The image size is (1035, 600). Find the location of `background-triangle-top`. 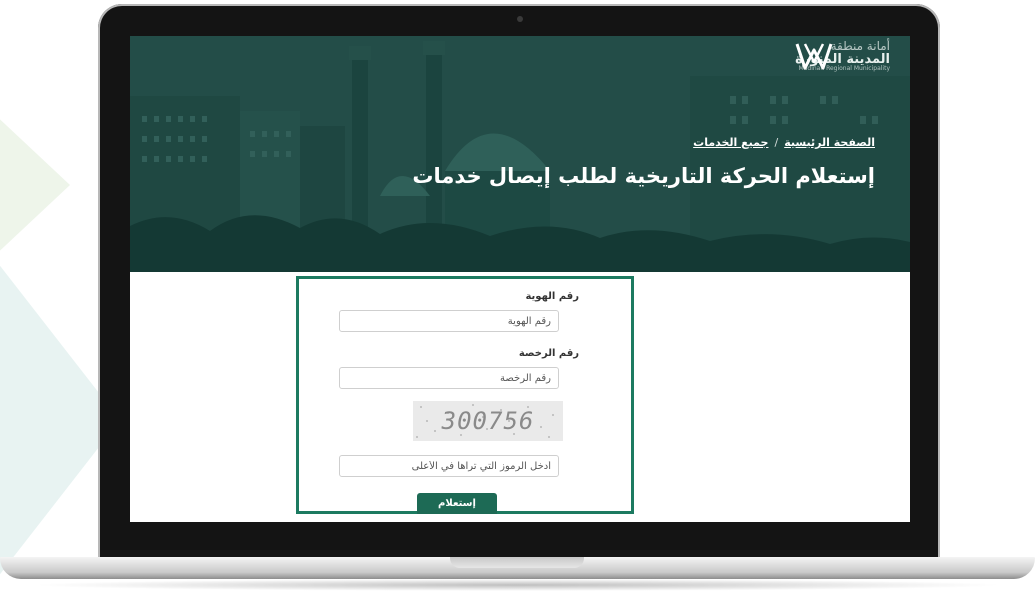

background-triangle-top is located at coordinates (35, 185).